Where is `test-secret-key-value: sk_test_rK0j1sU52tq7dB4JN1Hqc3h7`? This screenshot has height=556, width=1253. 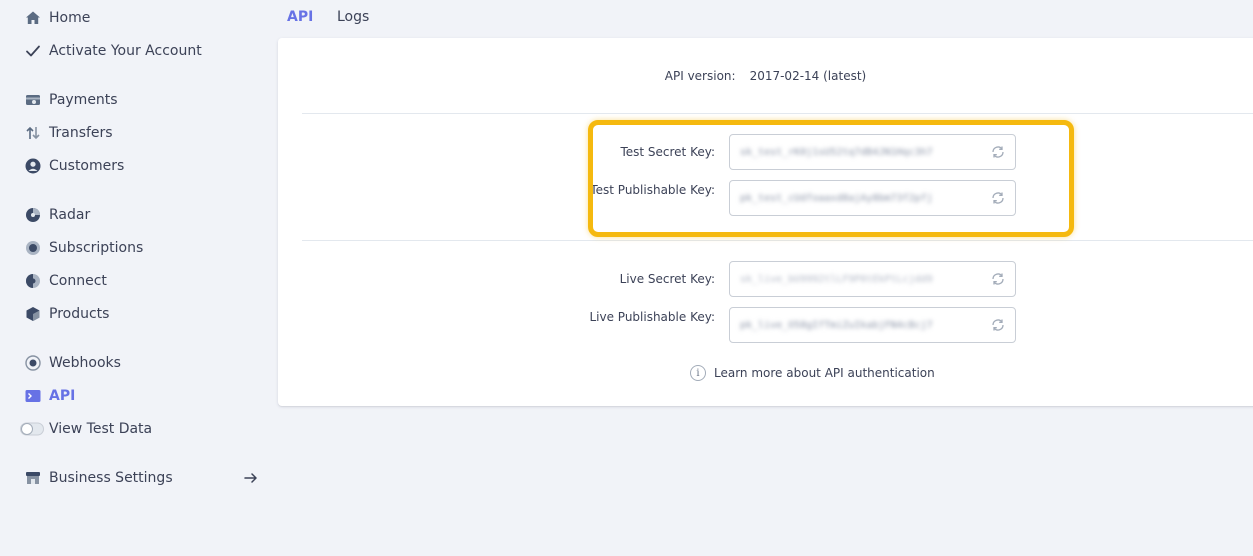
test-secret-key-value: sk_test_rK0j1sU52tq7dB4JN1Hqc3h7 is located at coordinates (836, 152).